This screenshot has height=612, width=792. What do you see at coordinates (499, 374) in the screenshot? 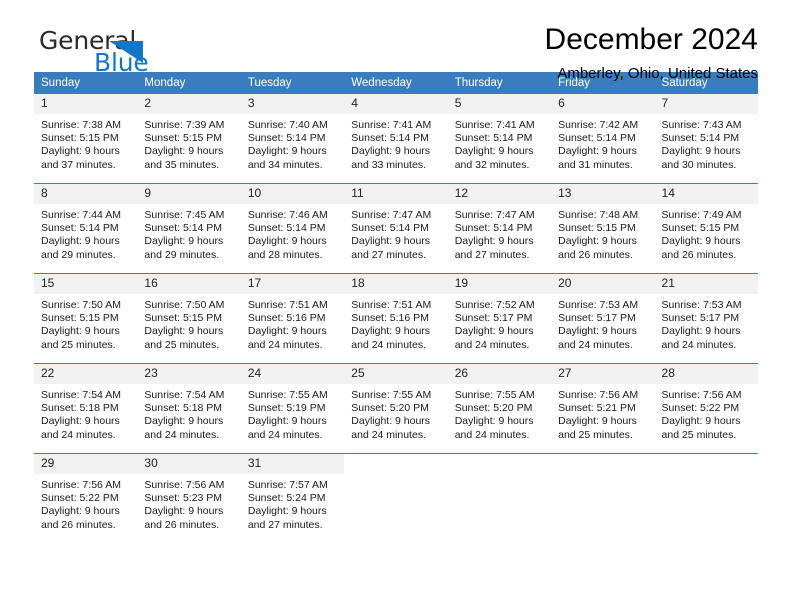
I see `day-number: 26` at bounding box center [499, 374].